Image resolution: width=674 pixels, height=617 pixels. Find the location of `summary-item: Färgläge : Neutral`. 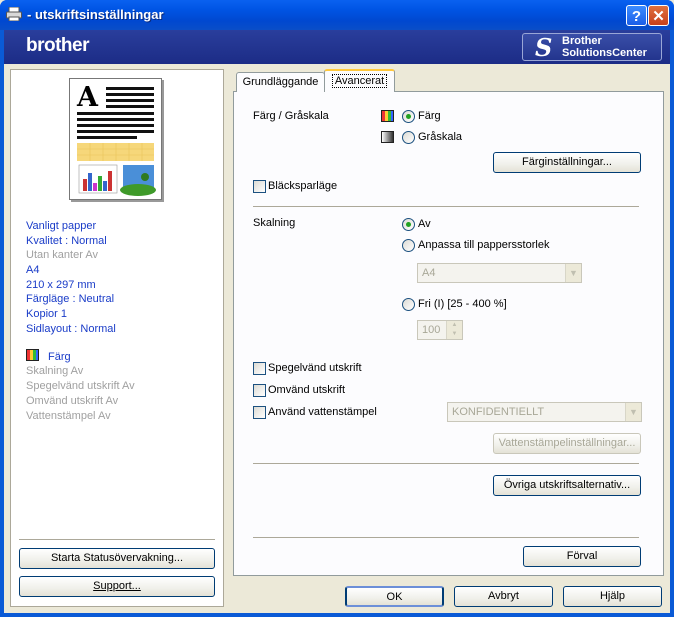

summary-item: Färgläge : Neutral is located at coordinates (70, 299).